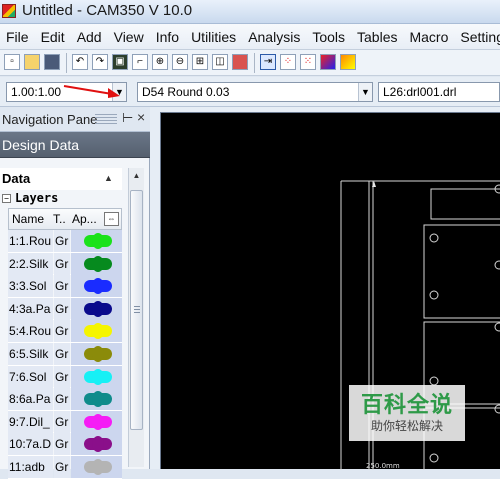  I want to click on close-icon: ×, so click(141, 117).